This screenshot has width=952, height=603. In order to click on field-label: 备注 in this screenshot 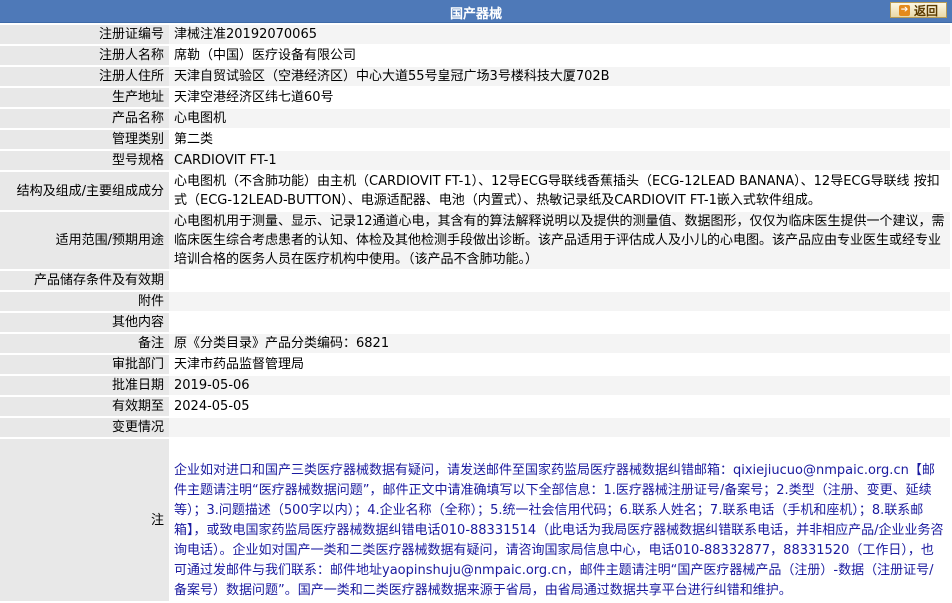, I will do `click(84, 343)`.